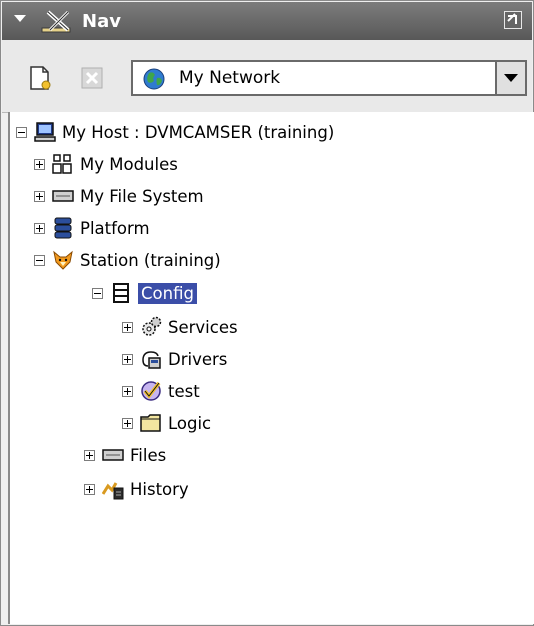 This screenshot has width=534, height=626. I want to click on tree-node-platform: Platform, so click(92, 228).